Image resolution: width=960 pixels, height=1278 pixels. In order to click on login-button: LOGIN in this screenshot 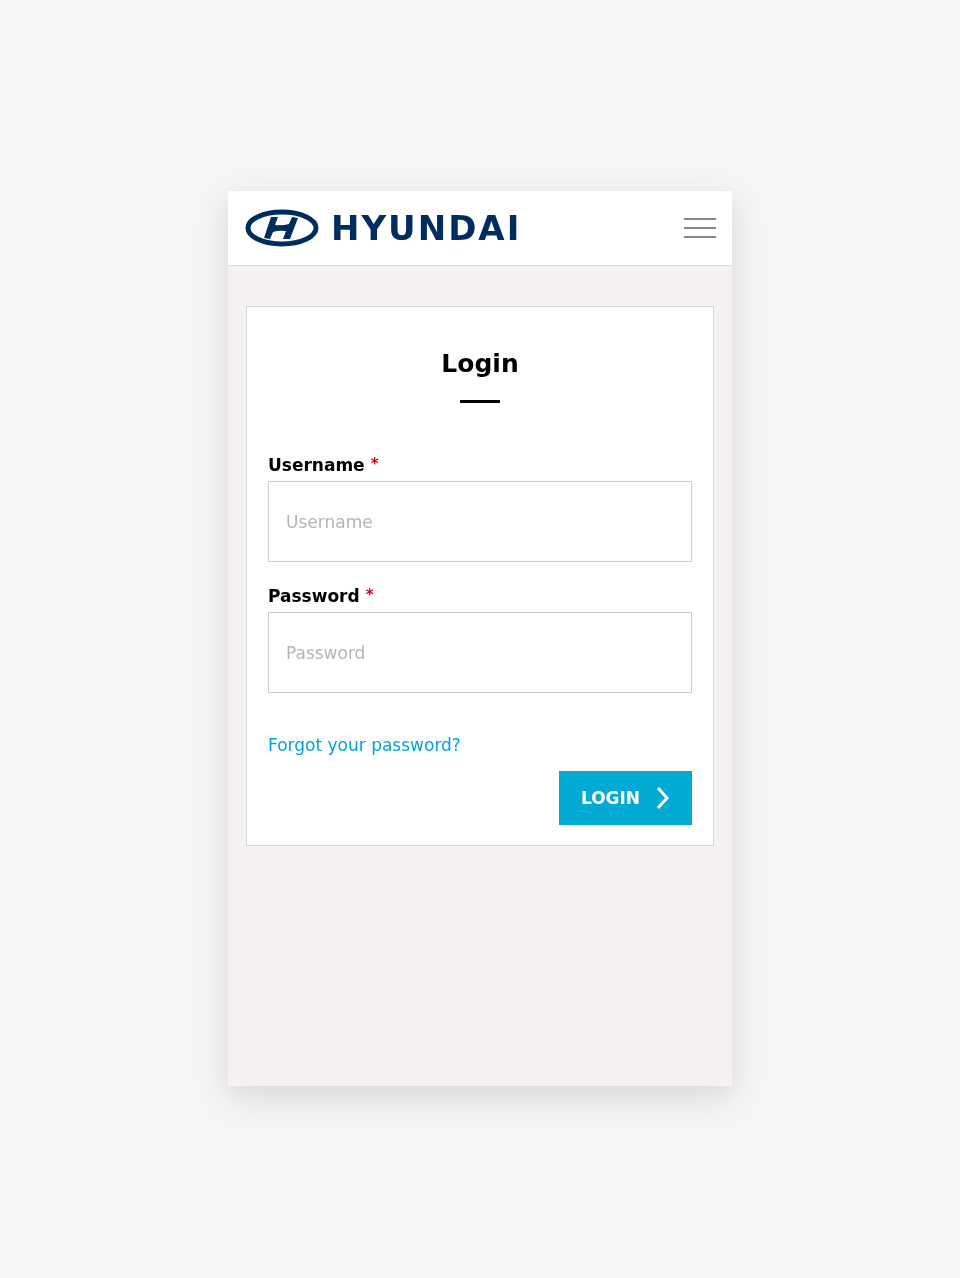, I will do `click(625, 798)`.